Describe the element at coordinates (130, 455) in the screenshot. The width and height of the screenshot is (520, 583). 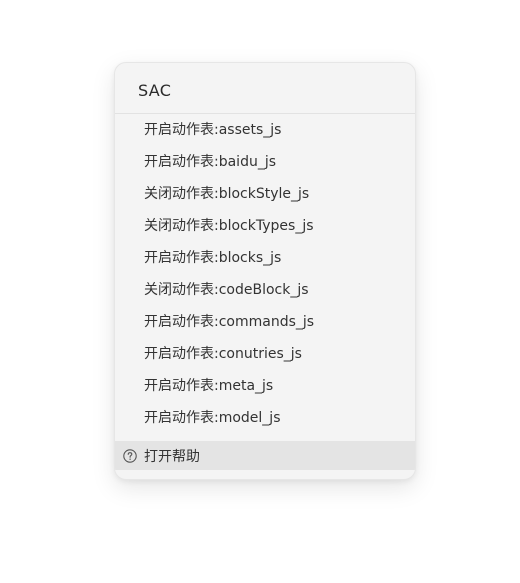
I see `question-circle-icon` at that location.